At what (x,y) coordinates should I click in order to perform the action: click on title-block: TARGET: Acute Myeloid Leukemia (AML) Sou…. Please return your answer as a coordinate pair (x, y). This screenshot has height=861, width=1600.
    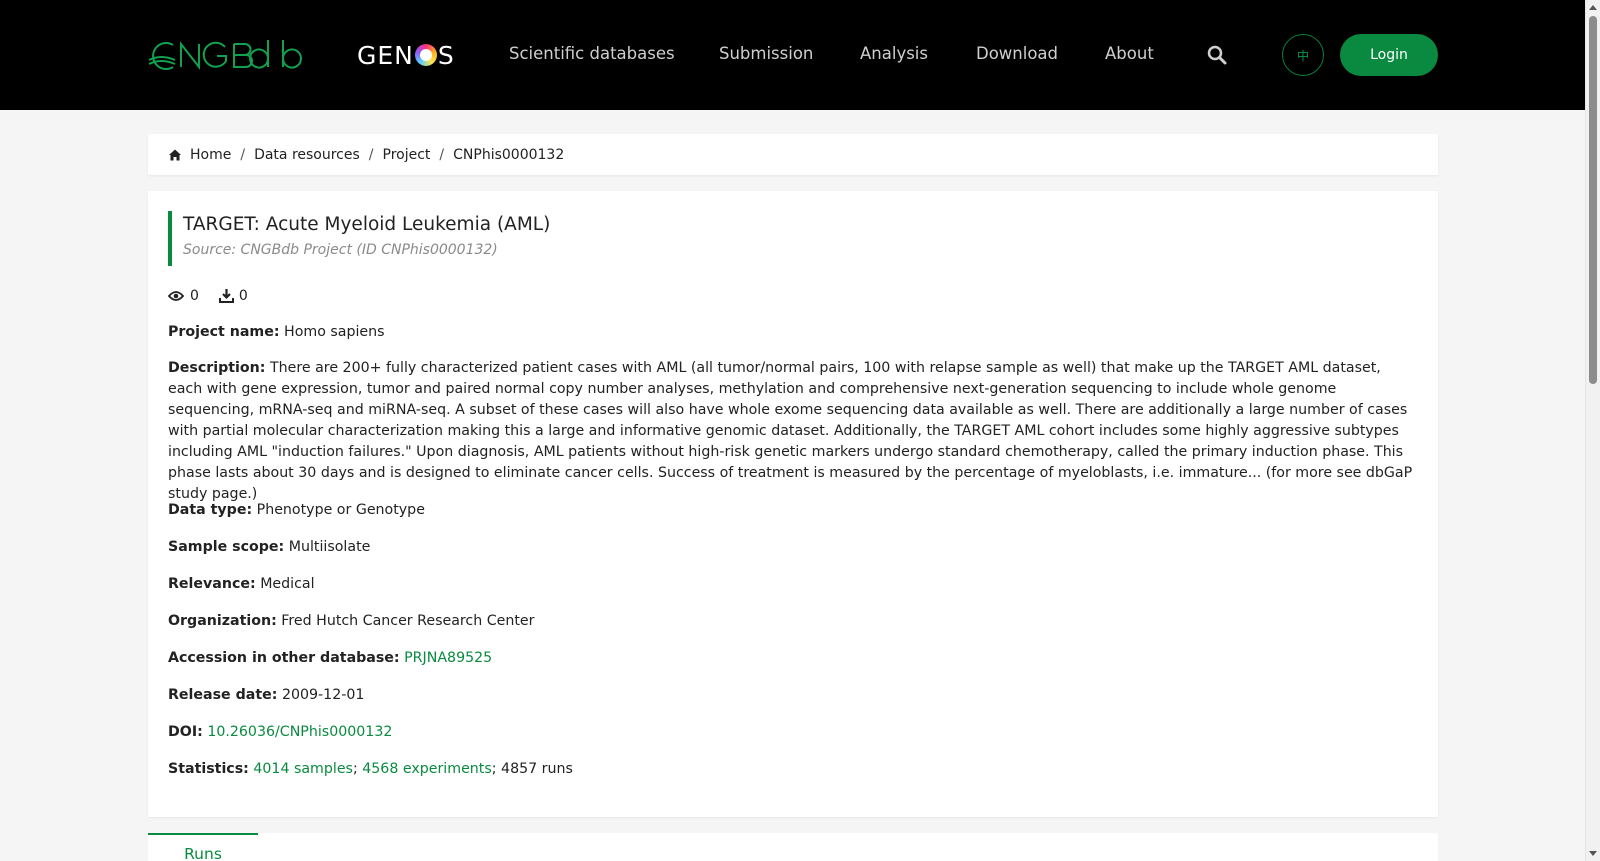
    Looking at the image, I should click on (788, 238).